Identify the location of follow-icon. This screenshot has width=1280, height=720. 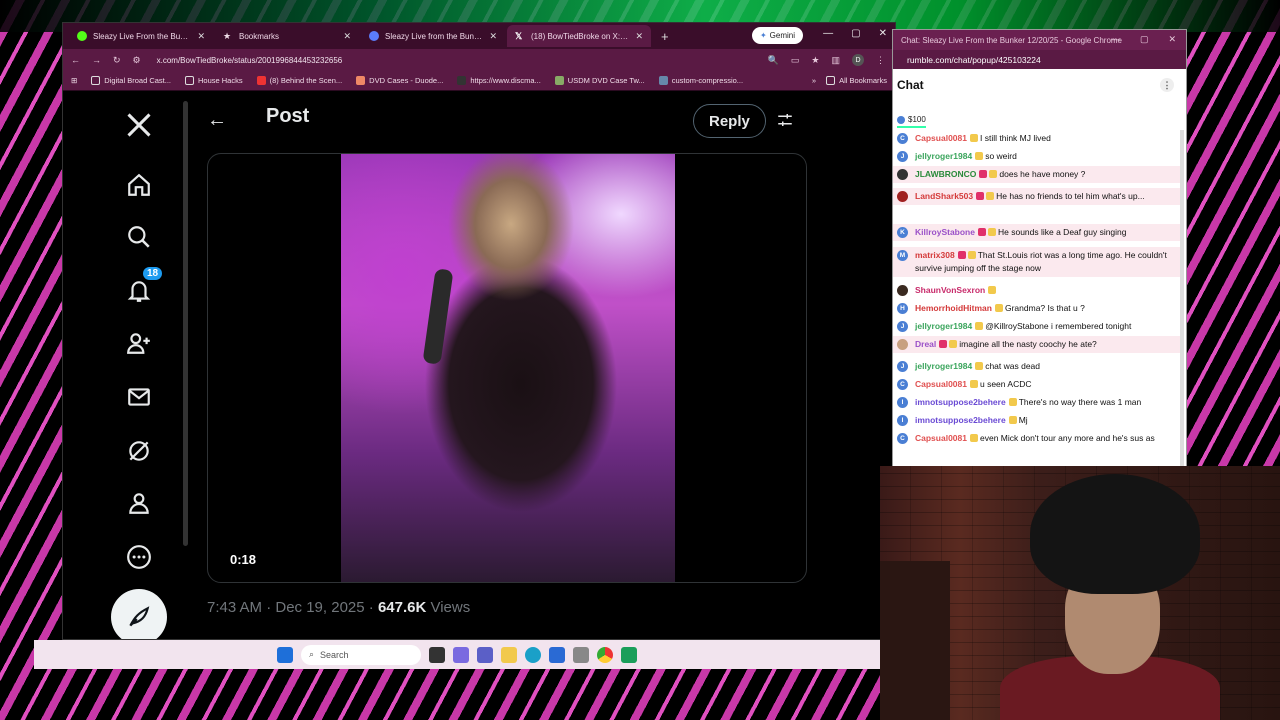
(139, 343).